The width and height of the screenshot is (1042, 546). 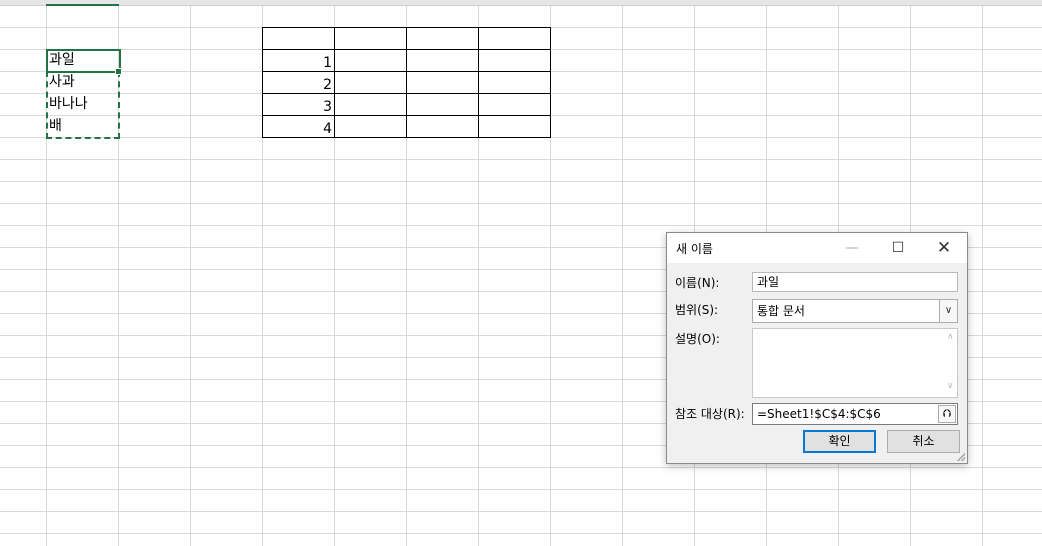 What do you see at coordinates (948, 311) in the screenshot?
I see `chevron-down-icon: ∨` at bounding box center [948, 311].